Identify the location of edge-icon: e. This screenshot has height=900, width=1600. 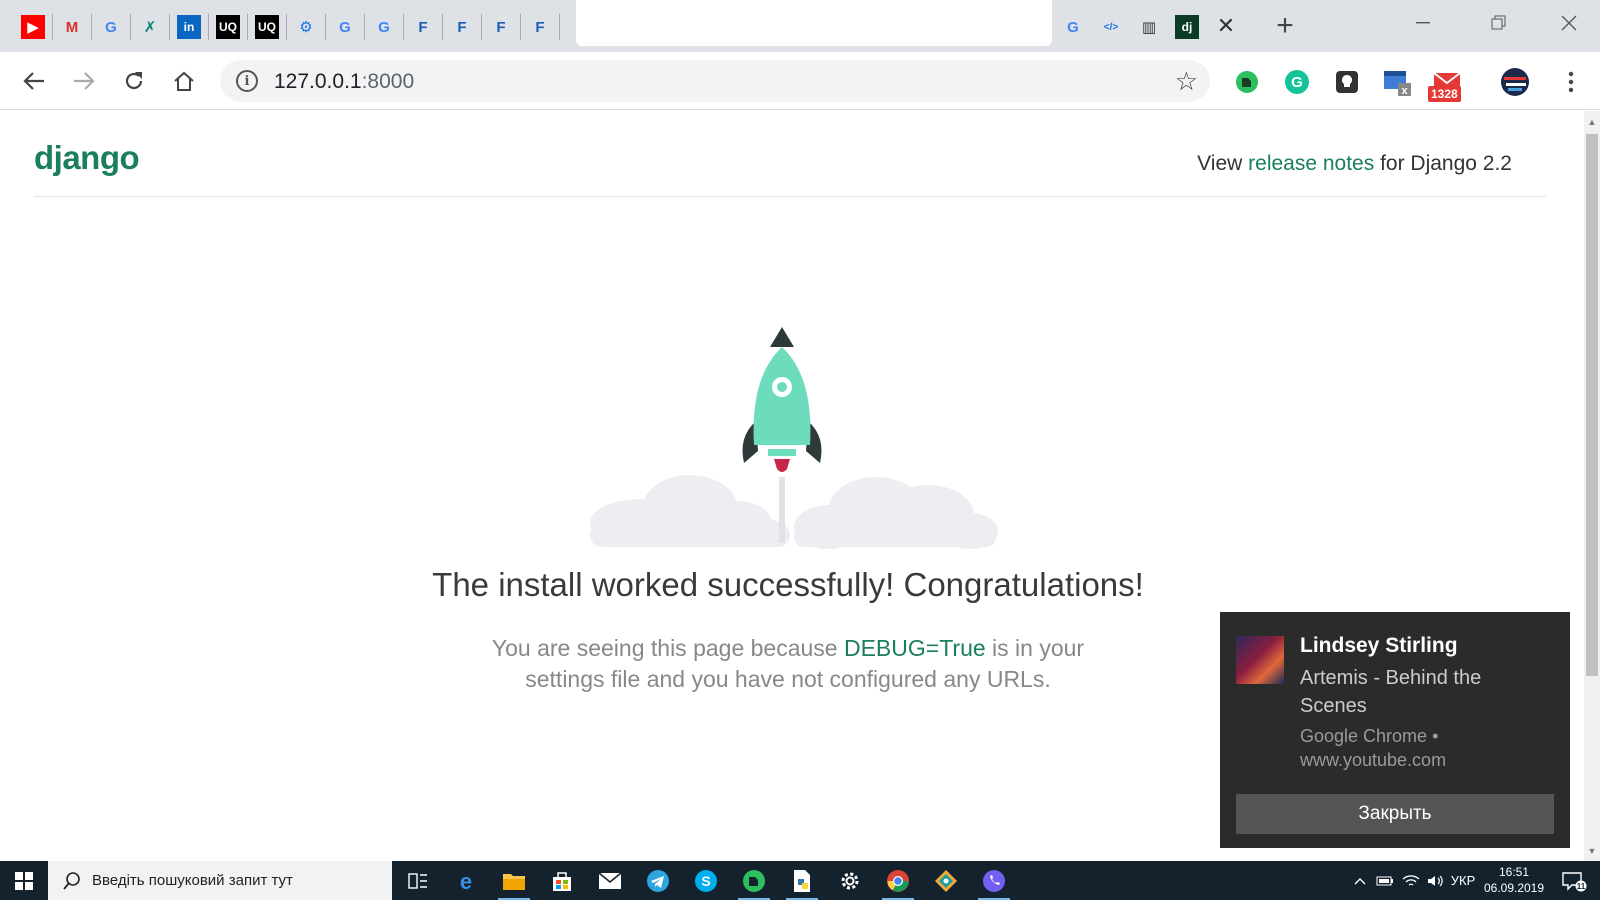
(466, 880).